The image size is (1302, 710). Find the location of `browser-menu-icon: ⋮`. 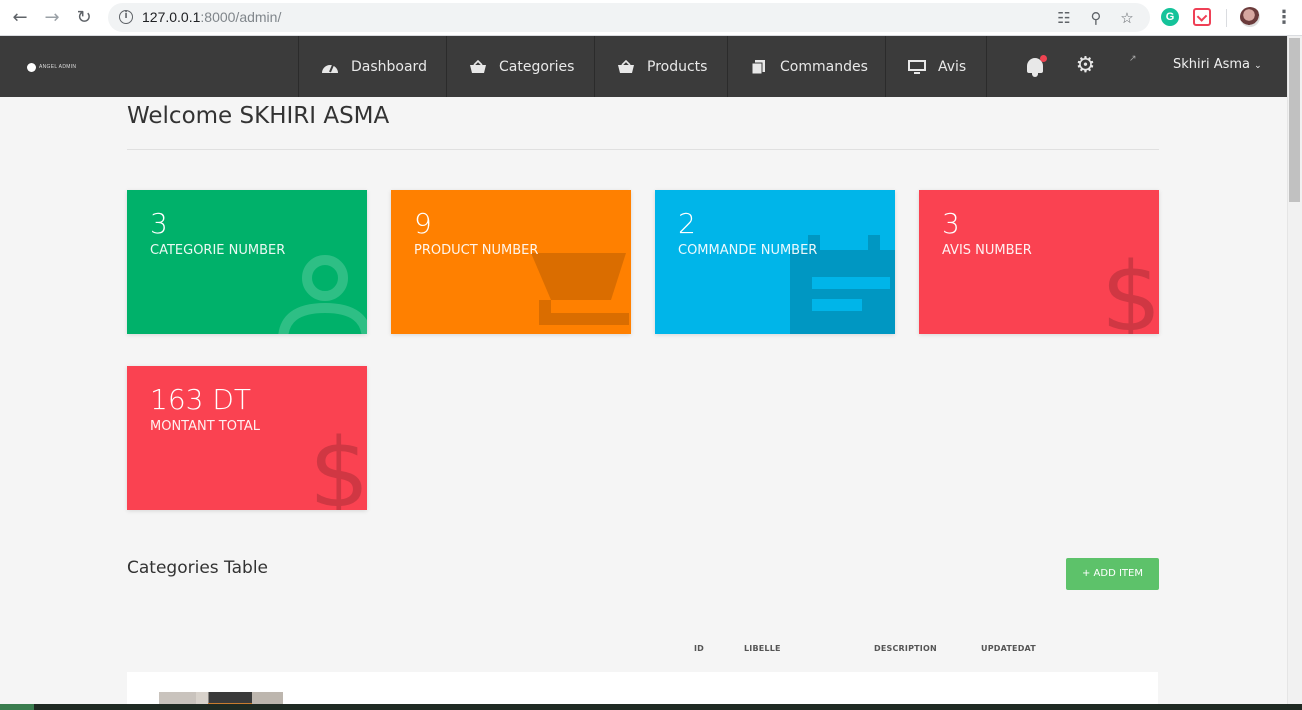

browser-menu-icon: ⋮ is located at coordinates (1284, 18).